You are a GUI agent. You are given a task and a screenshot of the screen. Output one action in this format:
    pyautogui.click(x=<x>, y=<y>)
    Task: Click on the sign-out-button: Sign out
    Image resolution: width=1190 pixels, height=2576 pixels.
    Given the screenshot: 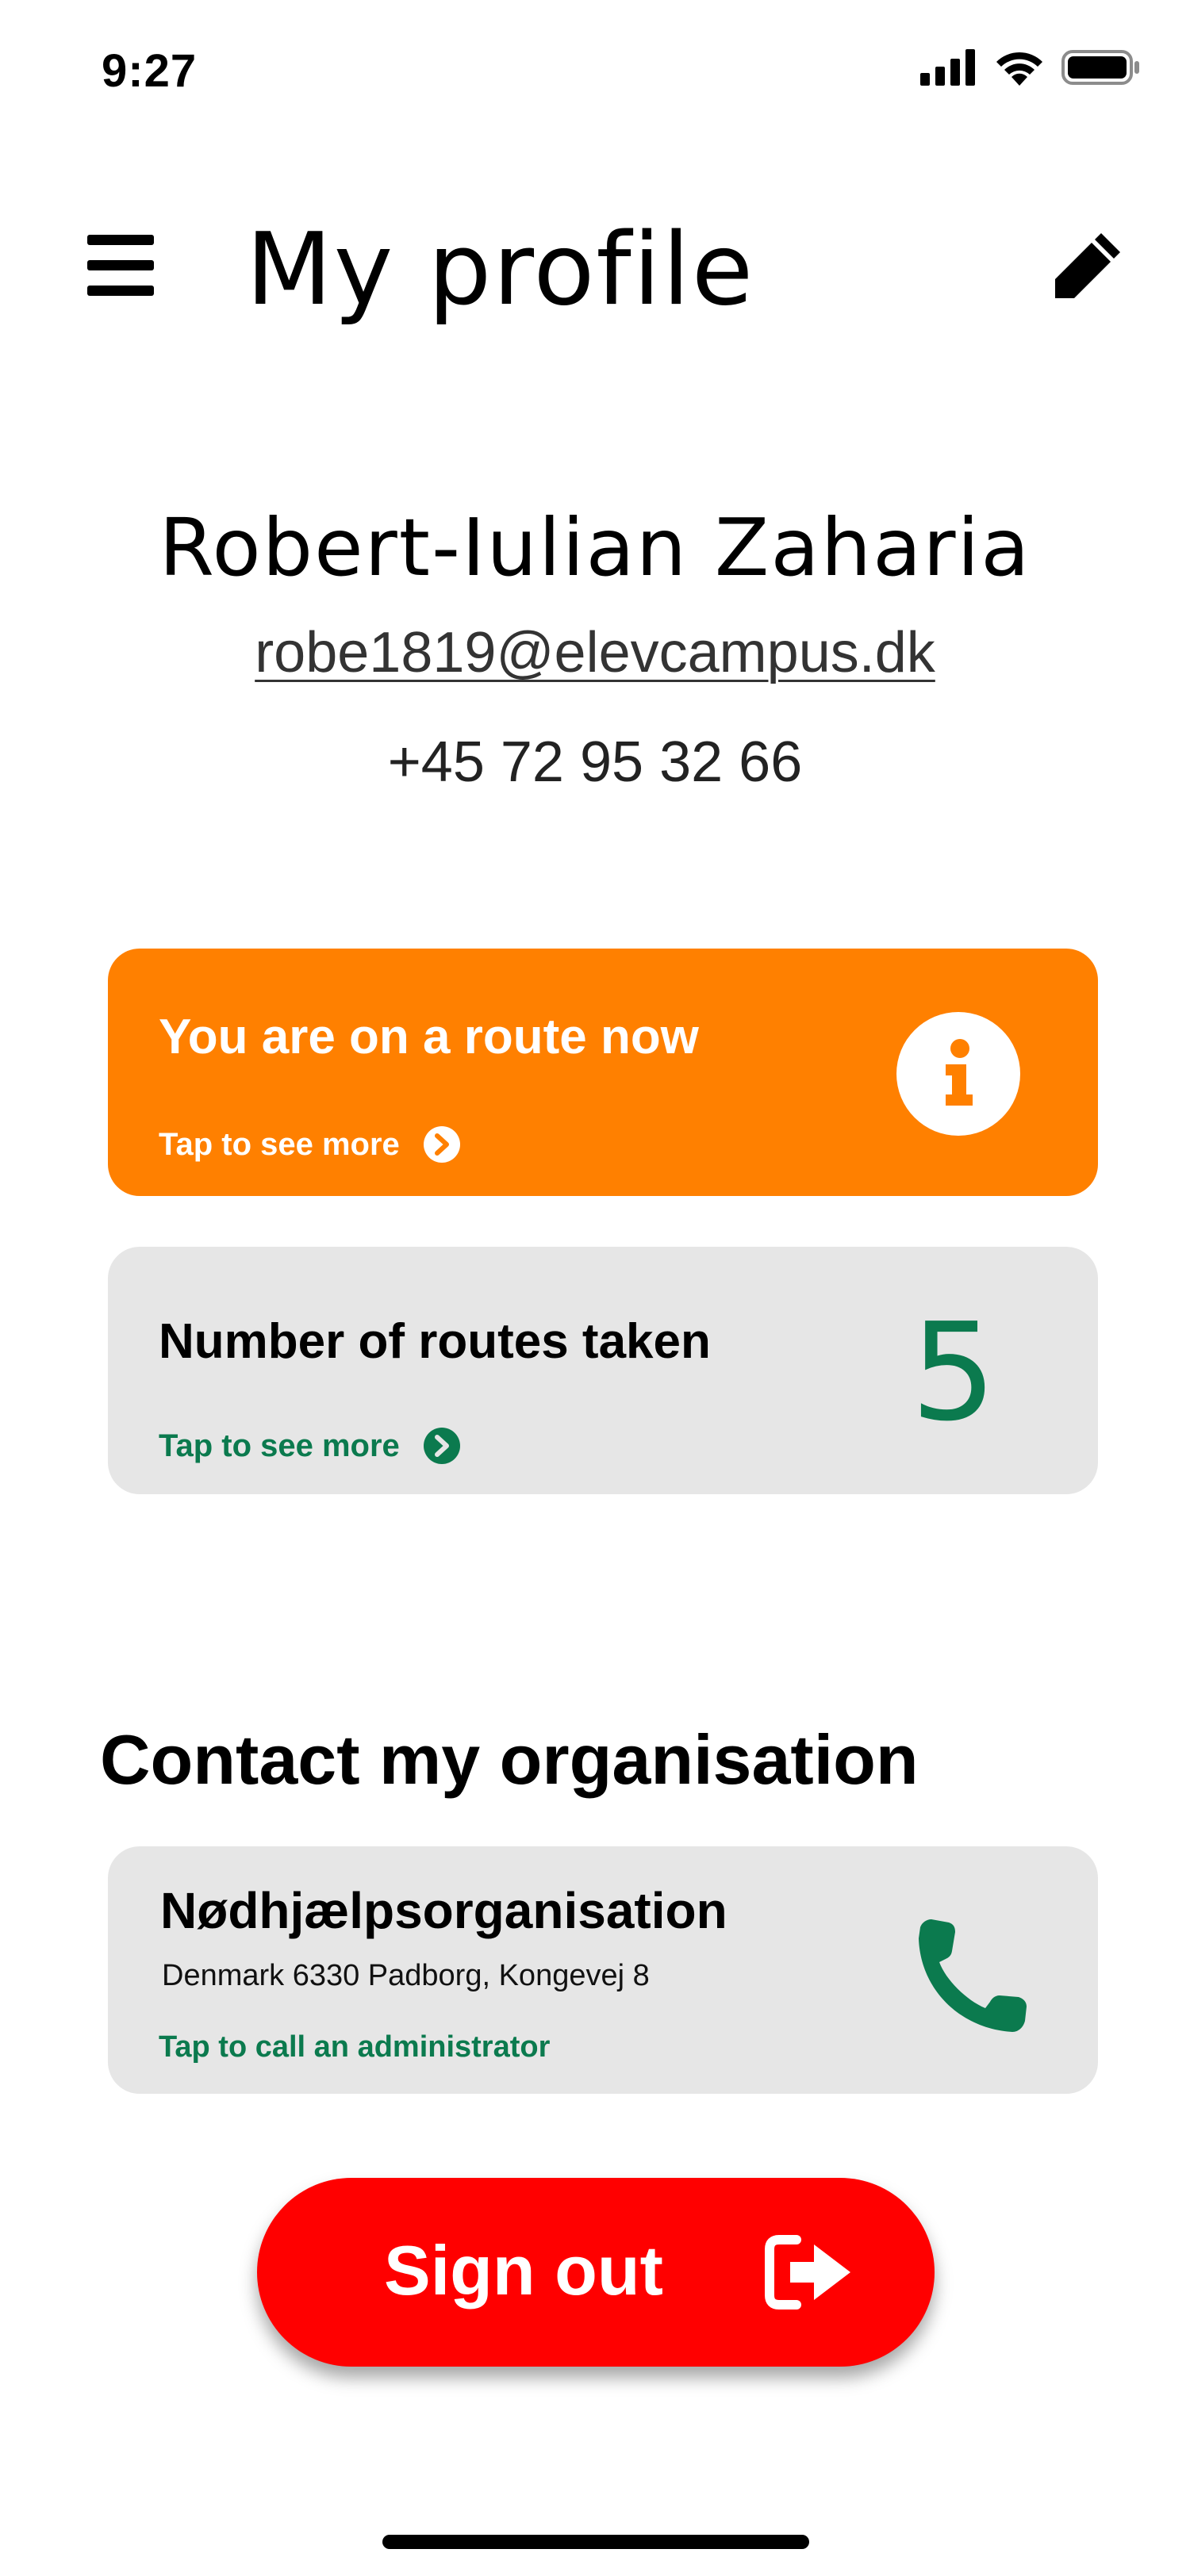 What is the action you would take?
    pyautogui.click(x=596, y=2273)
    